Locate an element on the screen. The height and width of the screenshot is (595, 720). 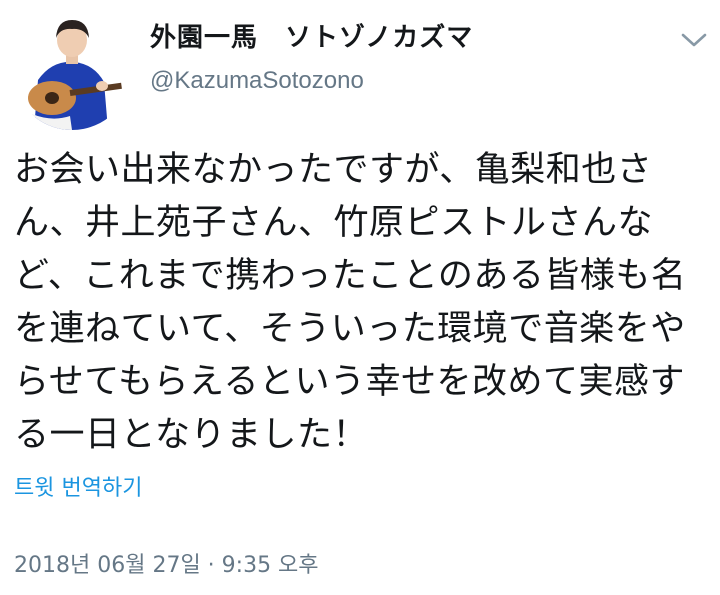
user-info: 外園一馬 ソトゾノカズマ @KazumaSotozono is located at coordinates (311, 59).